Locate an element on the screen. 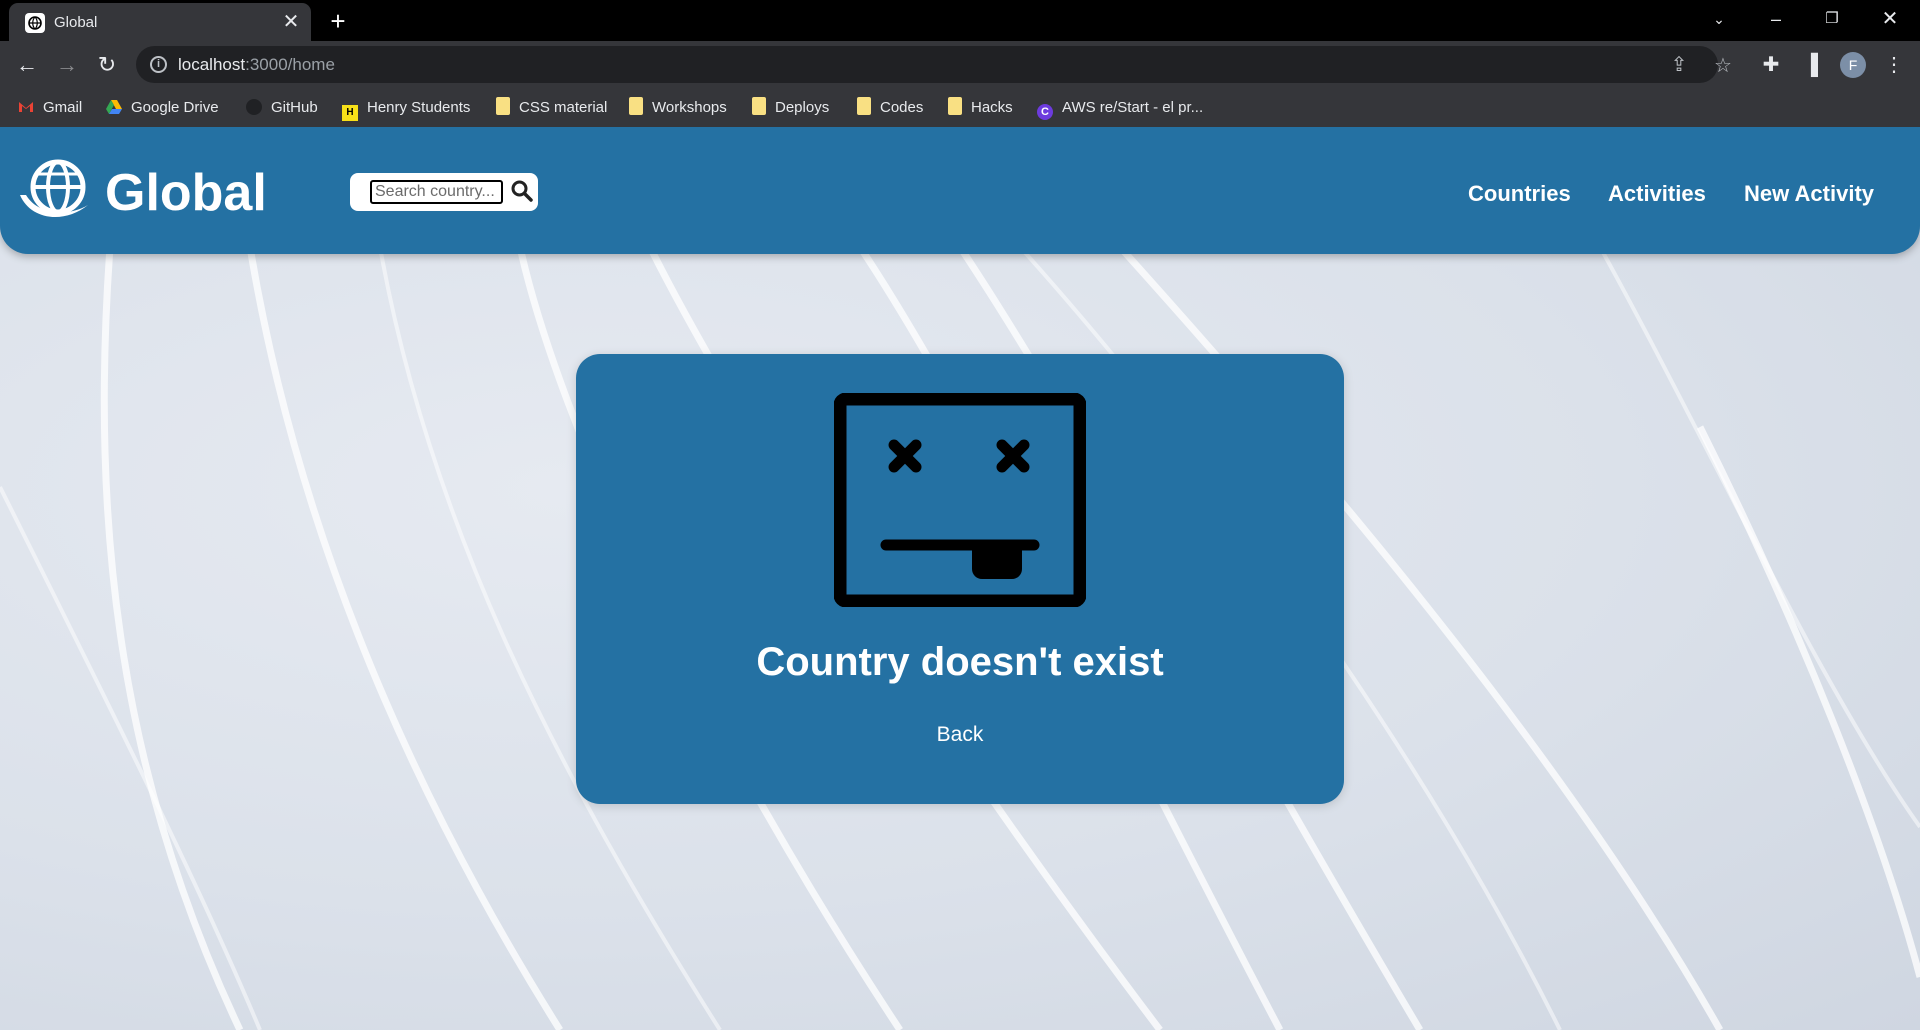  extensions-puzzle-icon: ✚ is located at coordinates (1771, 65).